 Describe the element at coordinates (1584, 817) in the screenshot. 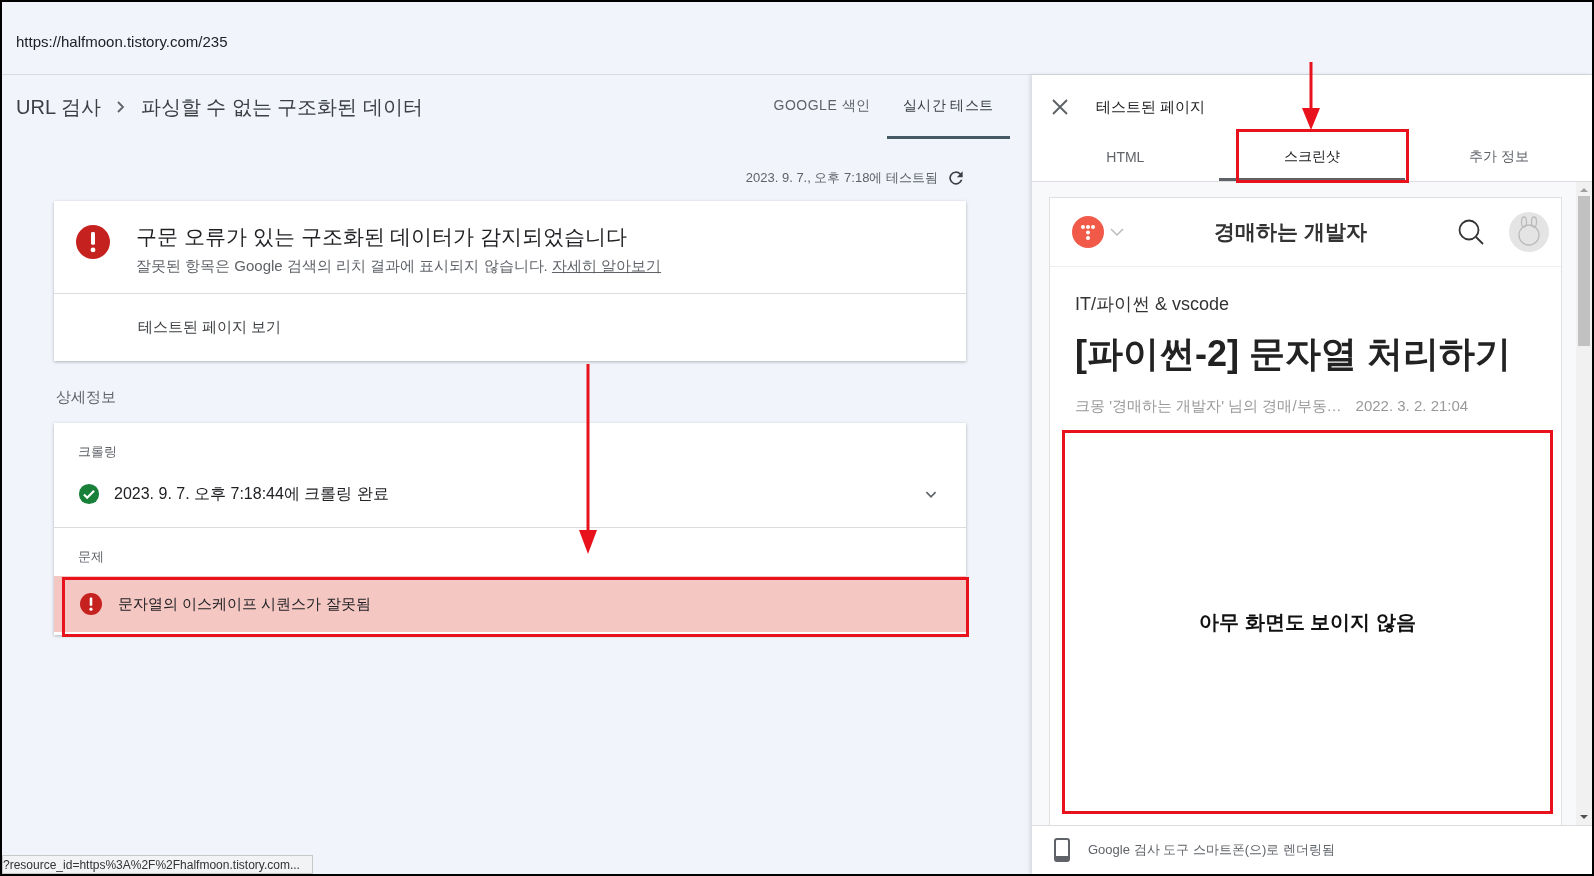

I see `scroll-down-icon` at that location.